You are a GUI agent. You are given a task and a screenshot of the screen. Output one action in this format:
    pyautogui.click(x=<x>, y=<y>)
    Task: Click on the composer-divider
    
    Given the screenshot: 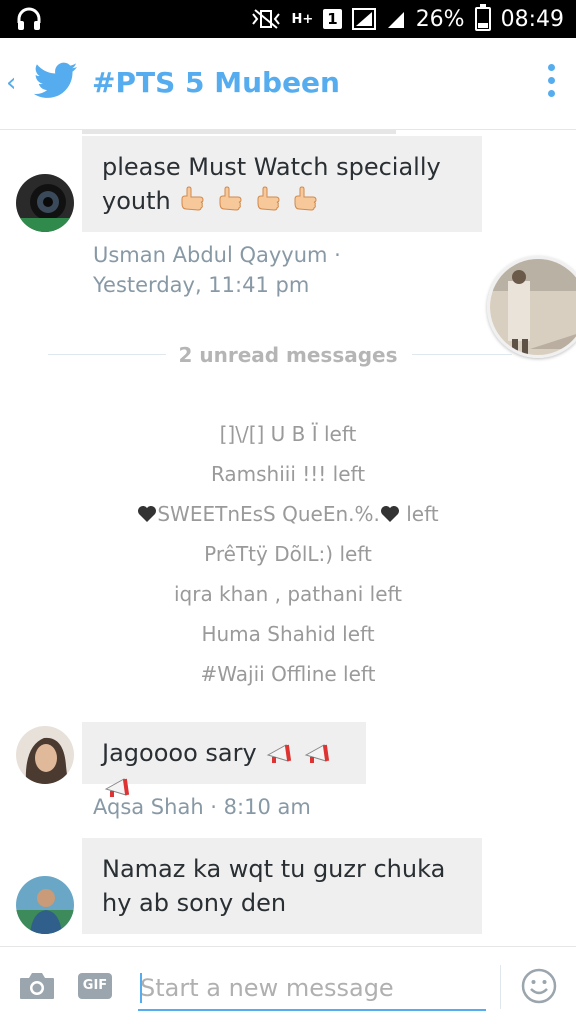 What is the action you would take?
    pyautogui.click(x=500, y=987)
    